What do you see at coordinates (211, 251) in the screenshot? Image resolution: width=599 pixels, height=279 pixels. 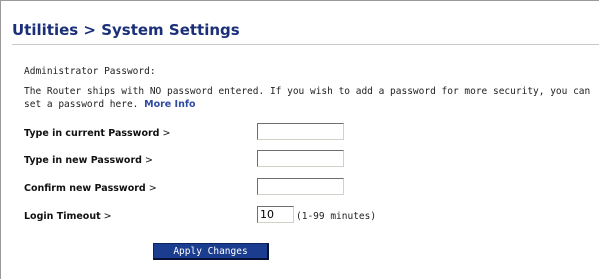 I see `apply-changes-button: Apply Changes` at bounding box center [211, 251].